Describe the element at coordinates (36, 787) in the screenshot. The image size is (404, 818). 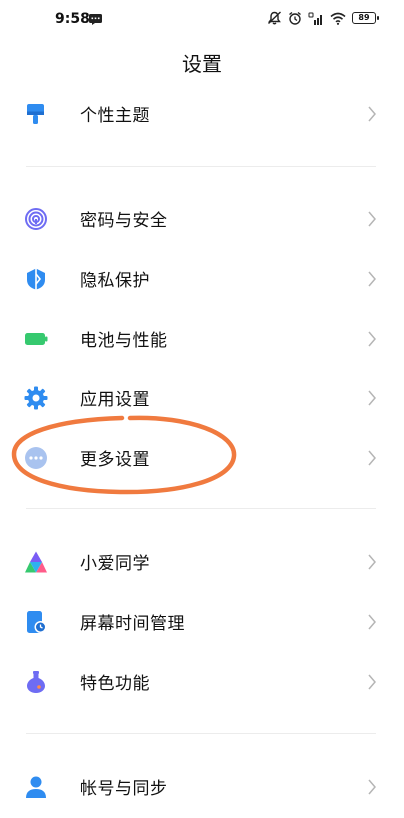
I see `account-icon` at that location.